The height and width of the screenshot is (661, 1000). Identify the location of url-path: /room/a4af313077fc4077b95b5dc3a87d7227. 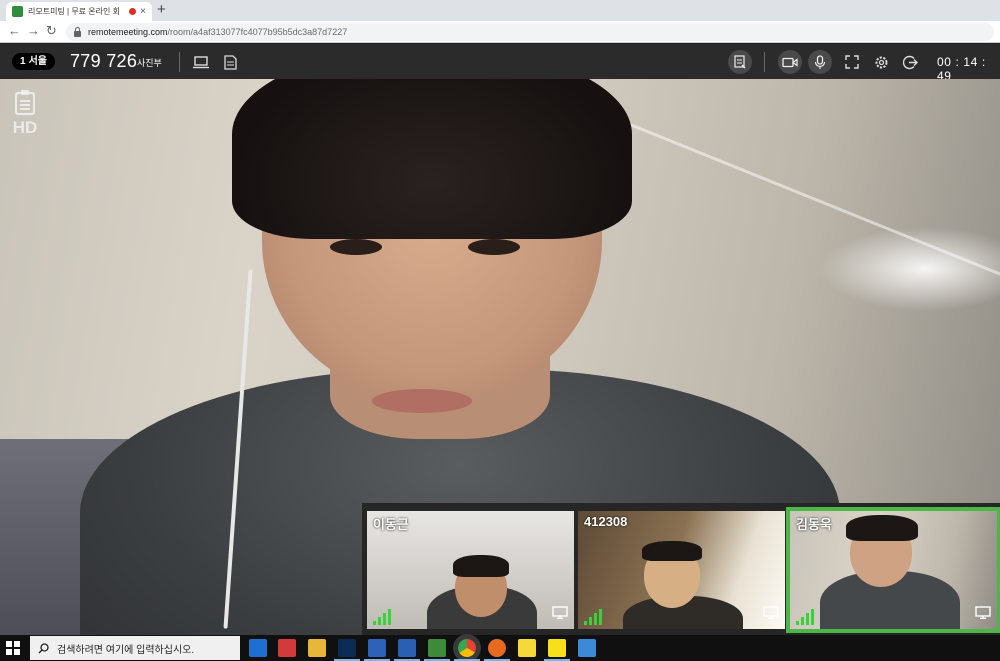
(257, 32).